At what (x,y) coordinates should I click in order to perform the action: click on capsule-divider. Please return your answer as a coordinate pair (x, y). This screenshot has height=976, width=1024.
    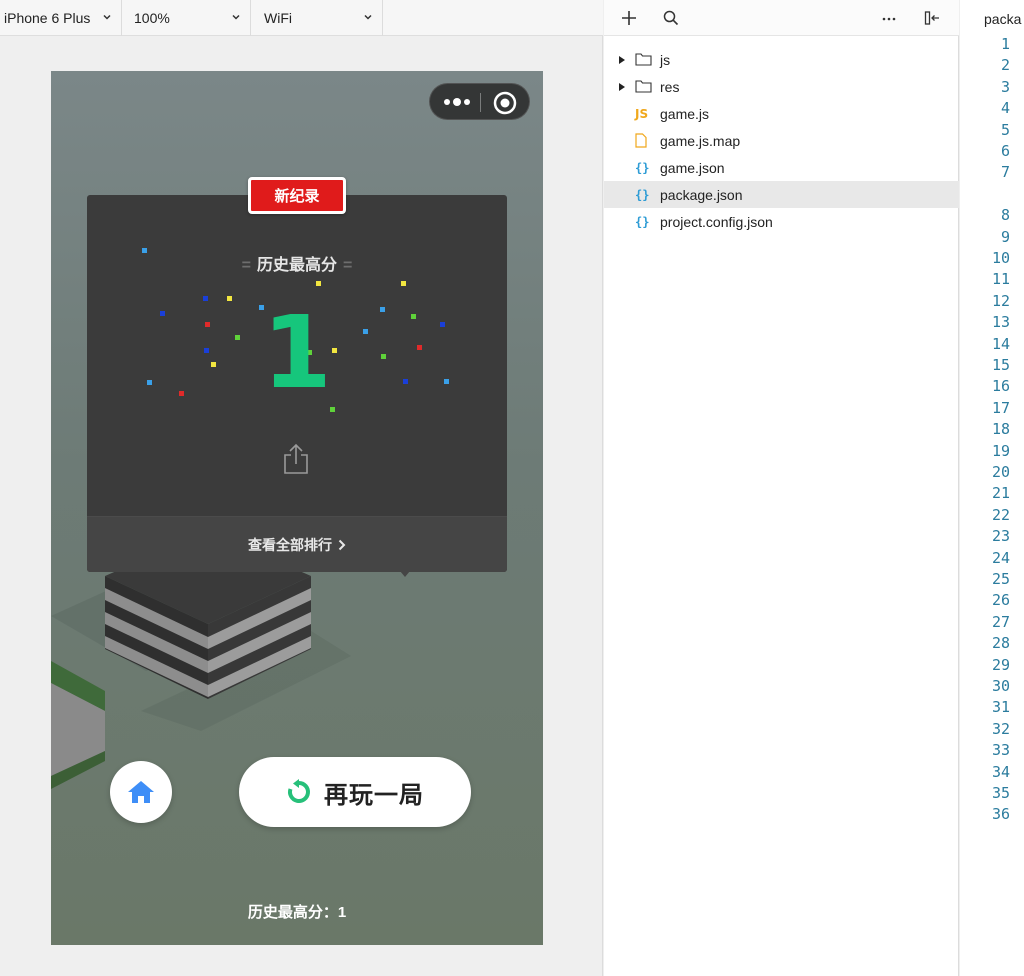
    Looking at the image, I should click on (480, 102).